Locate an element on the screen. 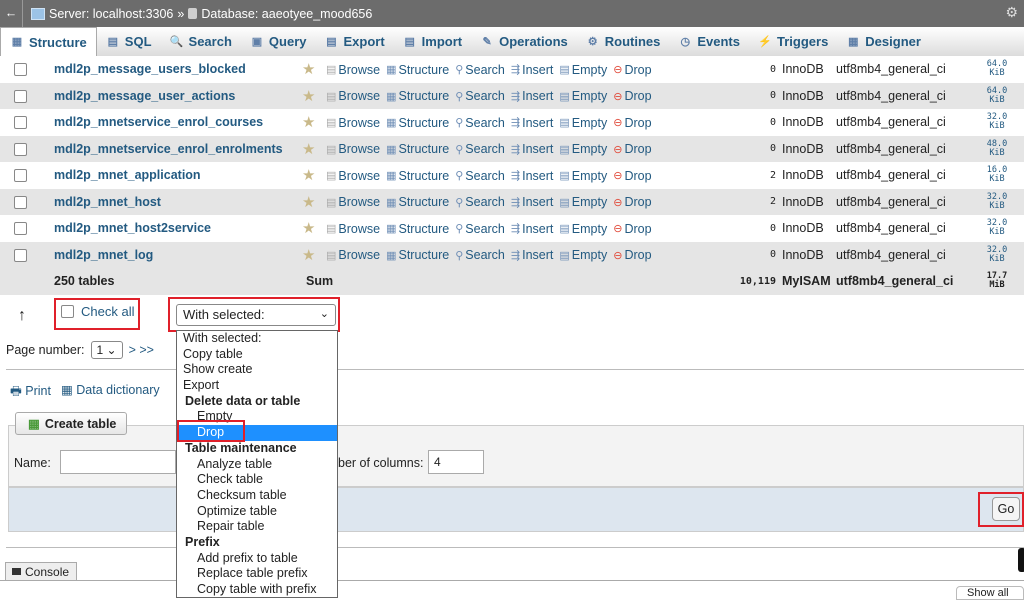 Image resolution: width=1024 pixels, height=600 pixels. side-panel-toggle is located at coordinates (1021, 560).